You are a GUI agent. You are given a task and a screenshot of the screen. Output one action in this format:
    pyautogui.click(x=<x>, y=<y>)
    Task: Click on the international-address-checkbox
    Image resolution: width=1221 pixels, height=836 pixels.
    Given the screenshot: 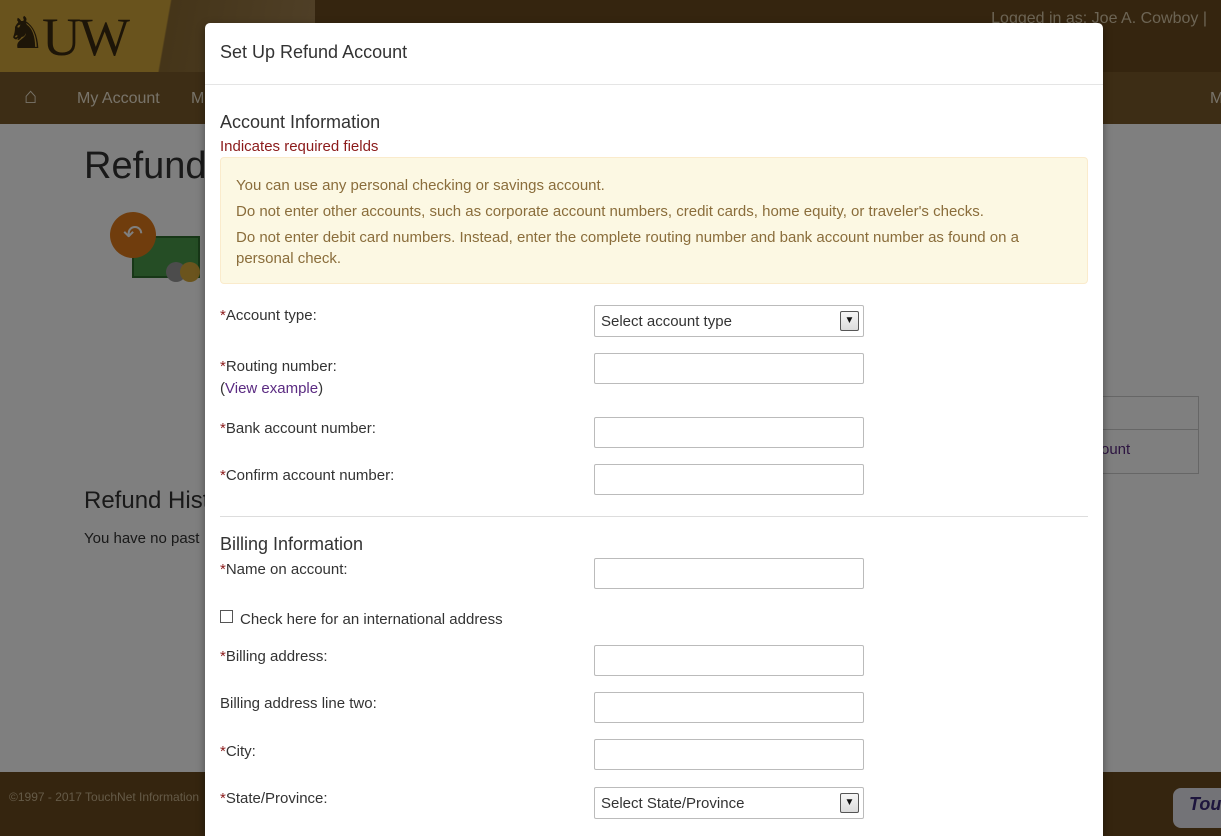 What is the action you would take?
    pyautogui.click(x=226, y=616)
    